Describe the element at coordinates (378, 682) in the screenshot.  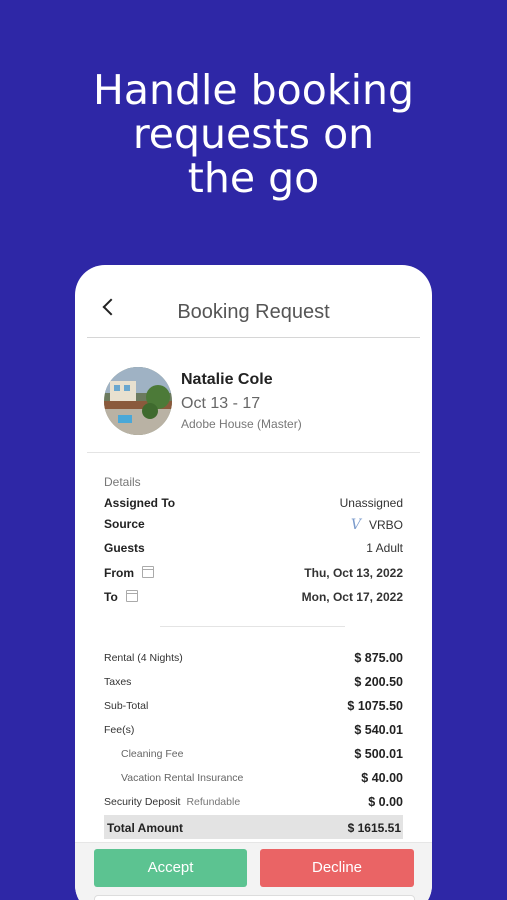
I see `fee-value: $ 200.50` at that location.